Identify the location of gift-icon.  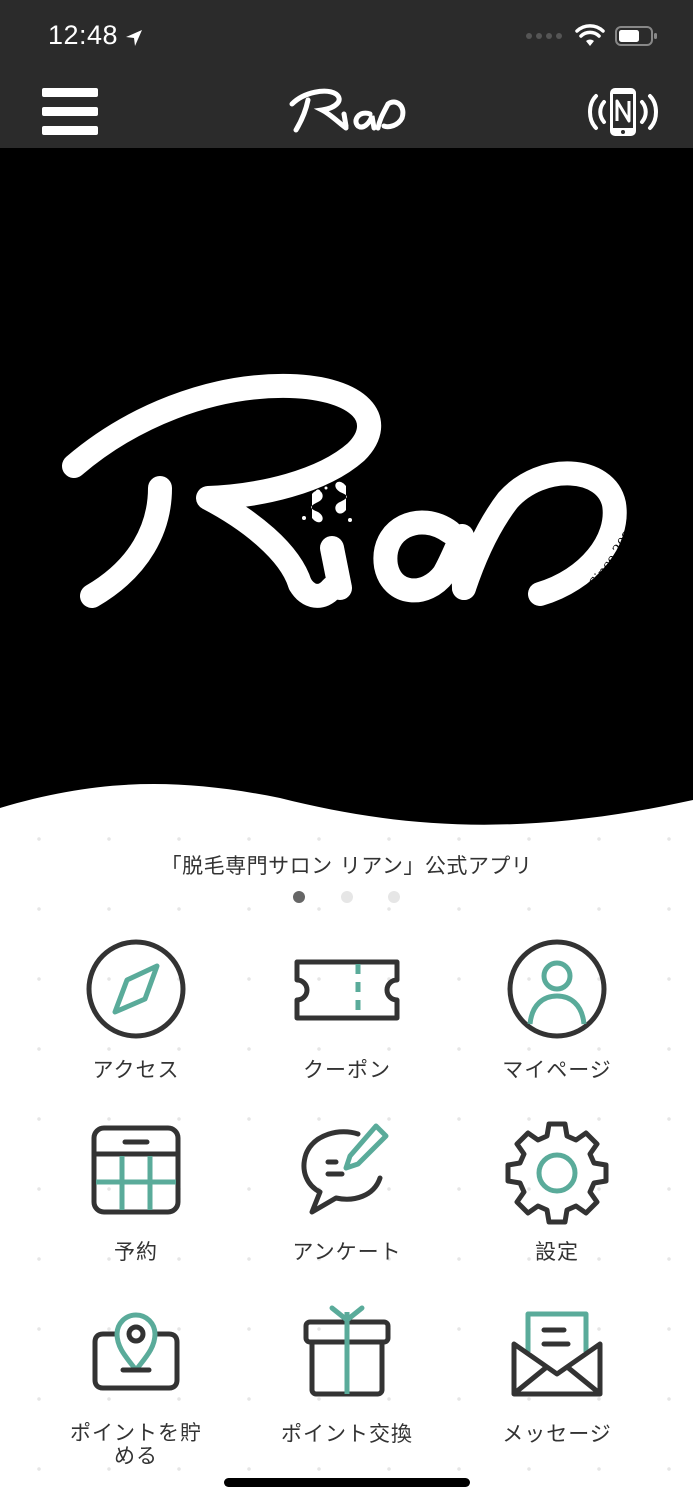
(347, 1351).